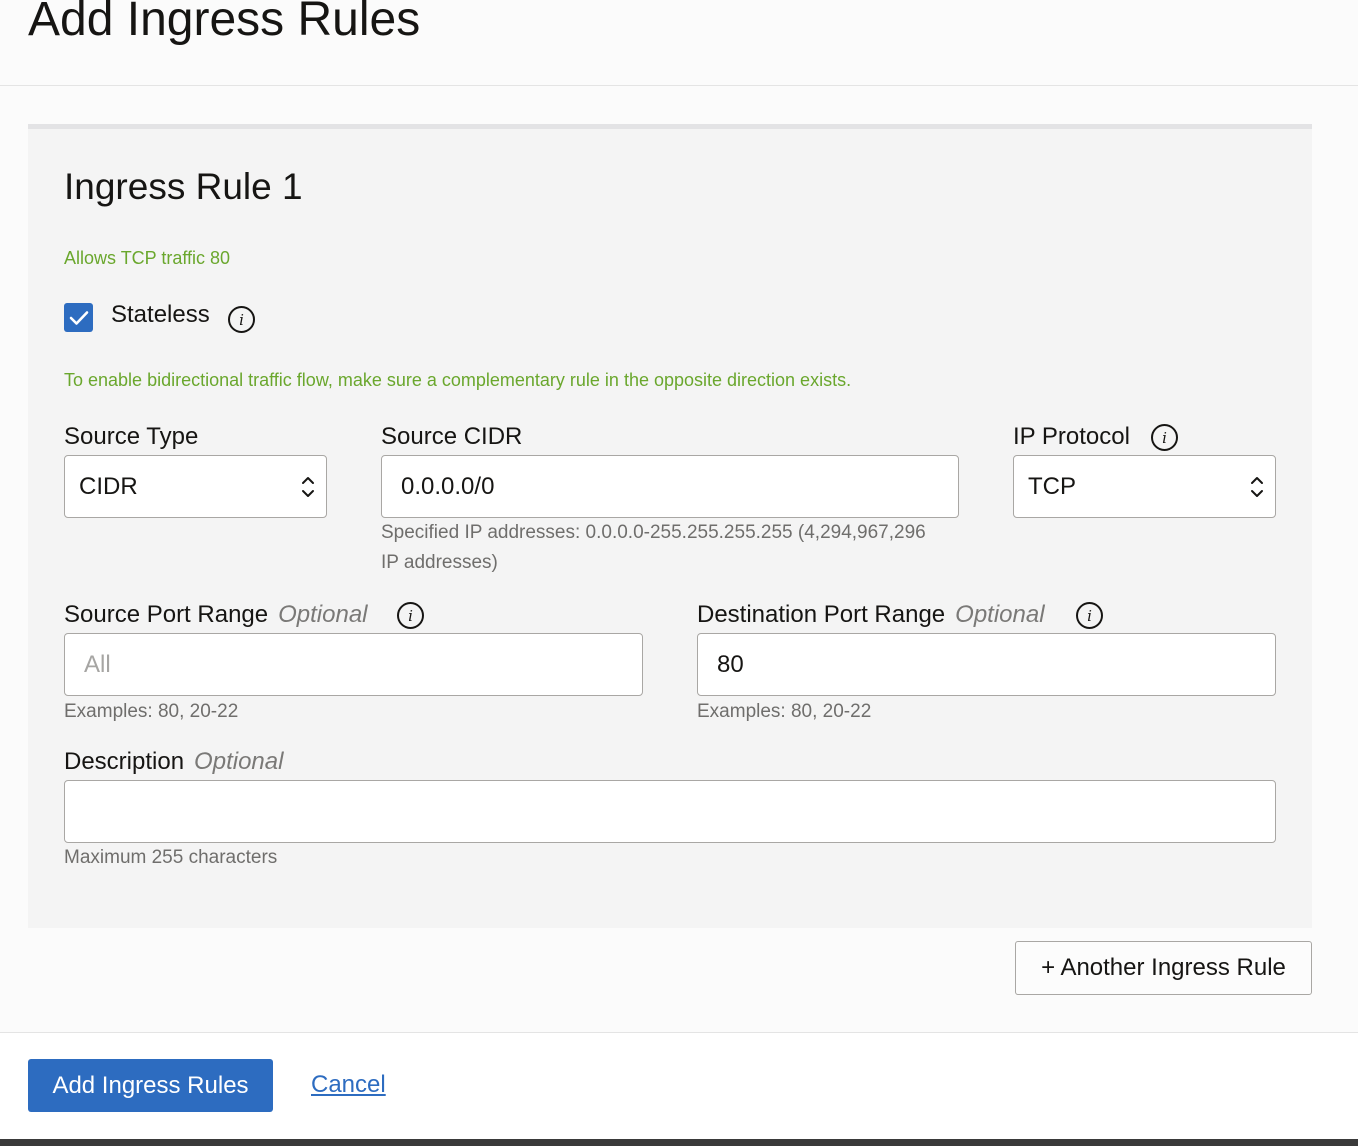 The width and height of the screenshot is (1358, 1146). I want to click on destination-port-range-label: Destination Port Range Optional, so click(871, 615).